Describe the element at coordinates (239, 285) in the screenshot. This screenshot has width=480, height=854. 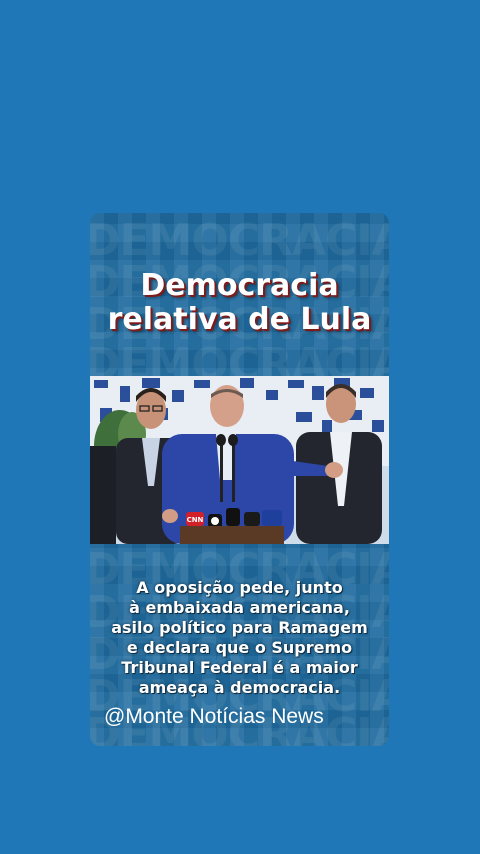
I see `headline-line: Democracia` at that location.